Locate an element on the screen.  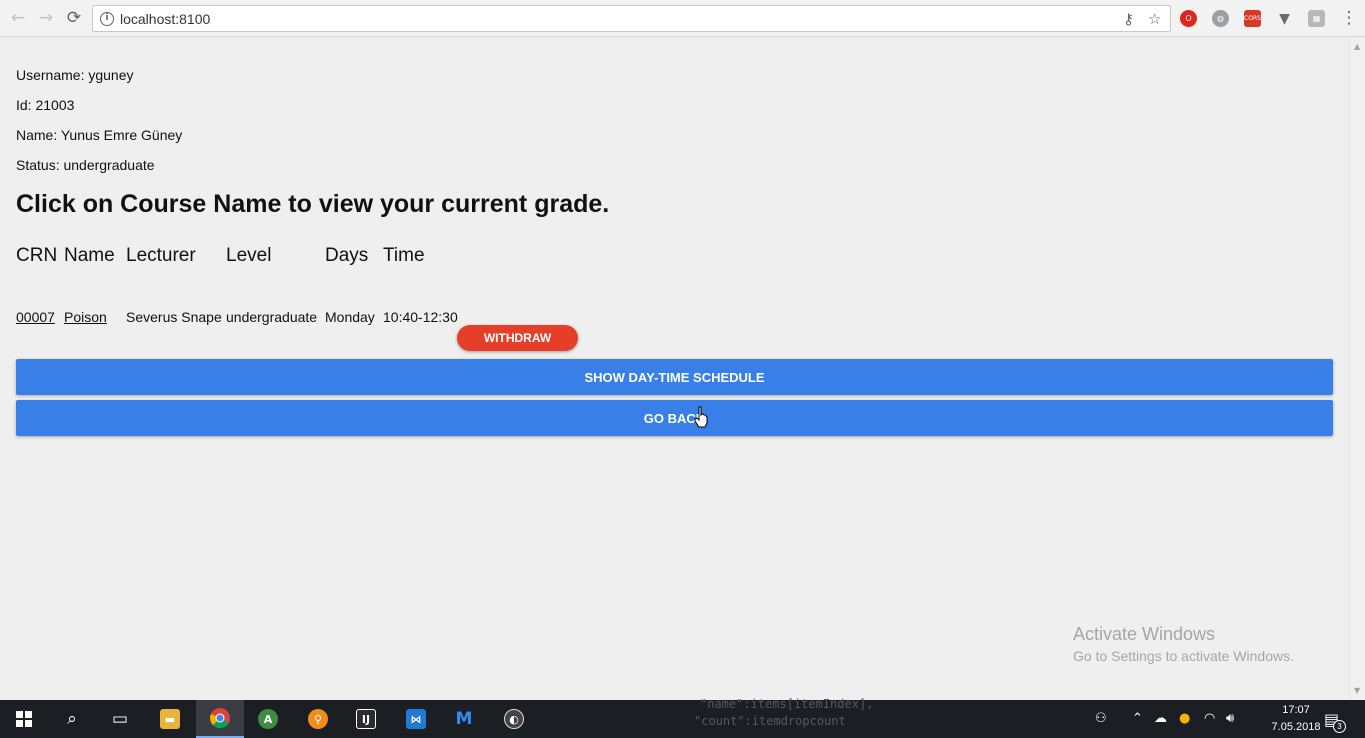
header-time: Time is located at coordinates (404, 255).